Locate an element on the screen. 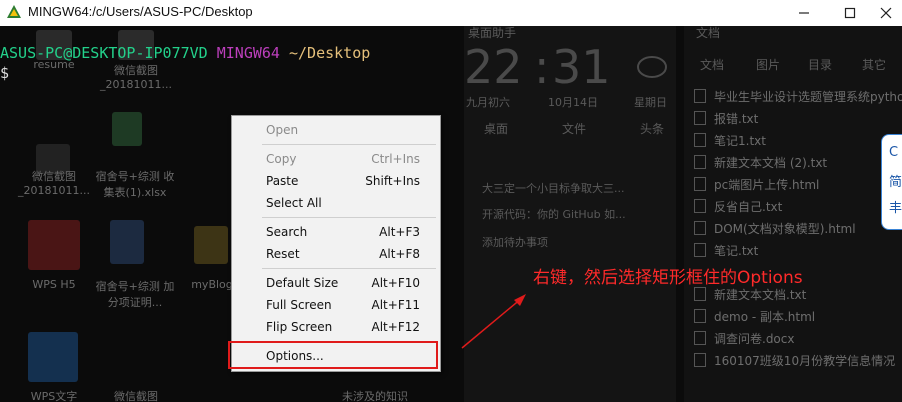 The width and height of the screenshot is (902, 402). bubble-line: 丰 is located at coordinates (895, 208).